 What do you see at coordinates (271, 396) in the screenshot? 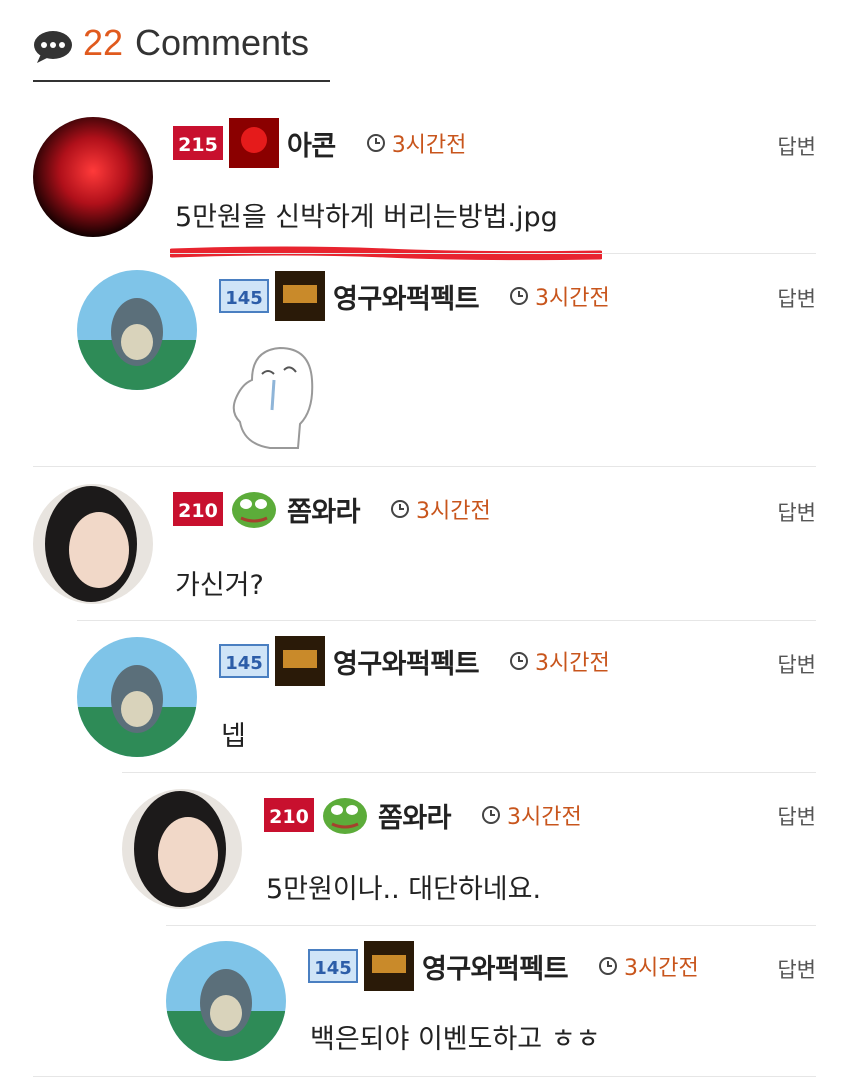
I see `sticker-image` at bounding box center [271, 396].